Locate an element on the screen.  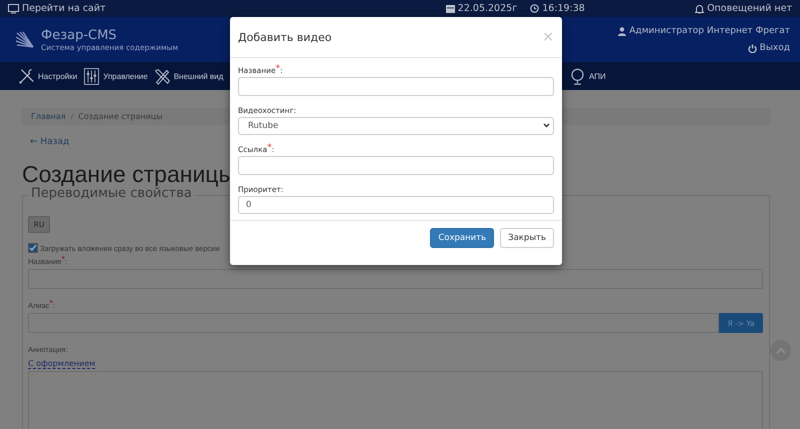
save-button: Сохранить is located at coordinates (462, 238).